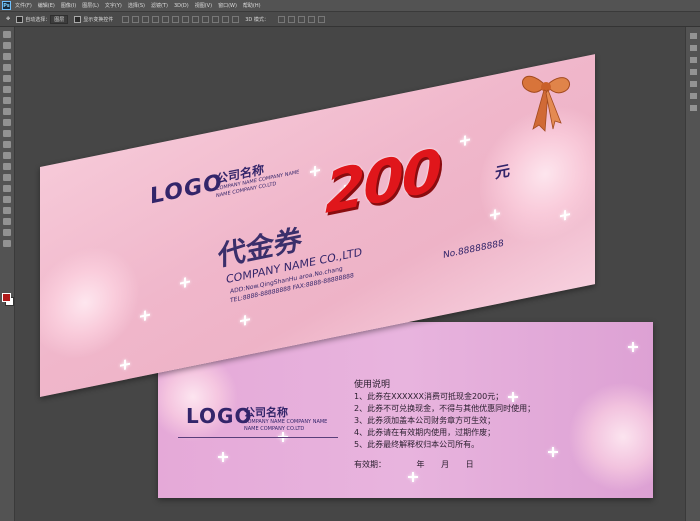 This screenshot has height=521, width=700. Describe the element at coordinates (311, 19) in the screenshot. I see `3d-slide-icon` at that location.